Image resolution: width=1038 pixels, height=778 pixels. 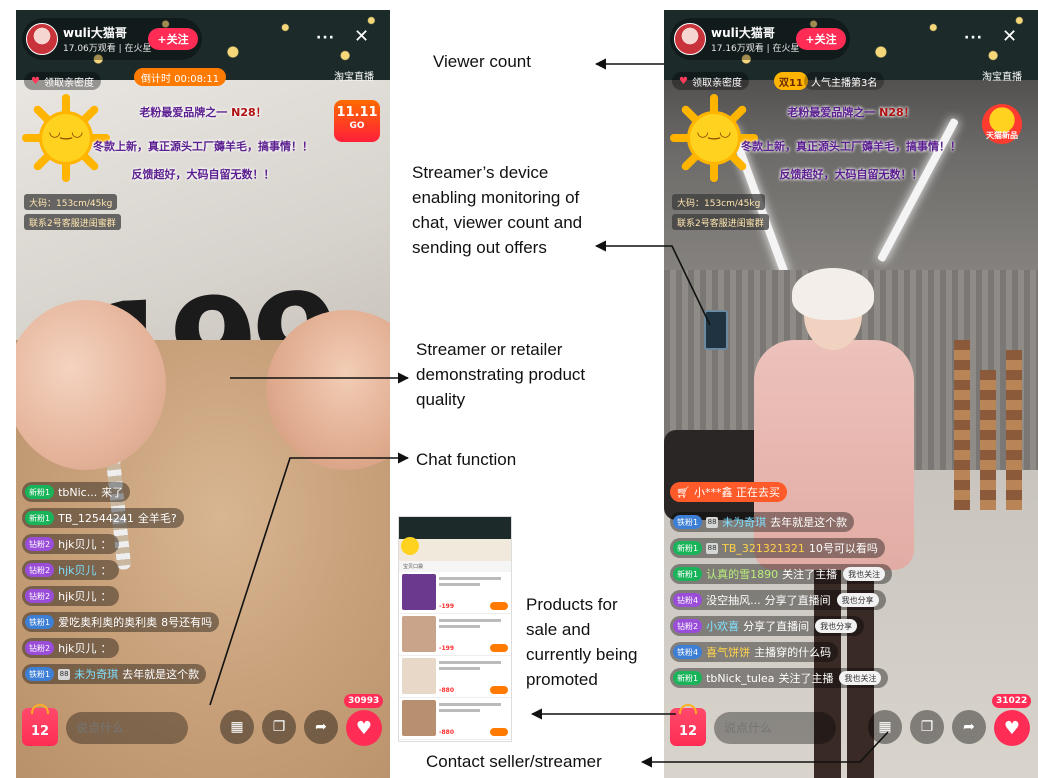 What do you see at coordinates (763, 548) in the screenshot?
I see `chat-username: TB_321321321` at bounding box center [763, 548].